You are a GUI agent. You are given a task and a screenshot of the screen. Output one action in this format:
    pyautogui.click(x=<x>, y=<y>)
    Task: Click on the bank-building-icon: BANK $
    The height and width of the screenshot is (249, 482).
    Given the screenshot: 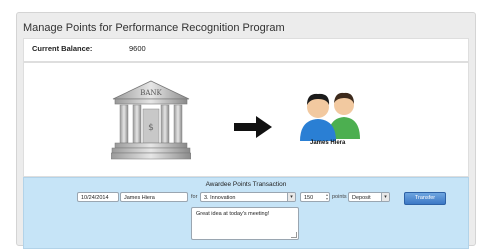 What is the action you would take?
    pyautogui.click(x=151, y=120)
    